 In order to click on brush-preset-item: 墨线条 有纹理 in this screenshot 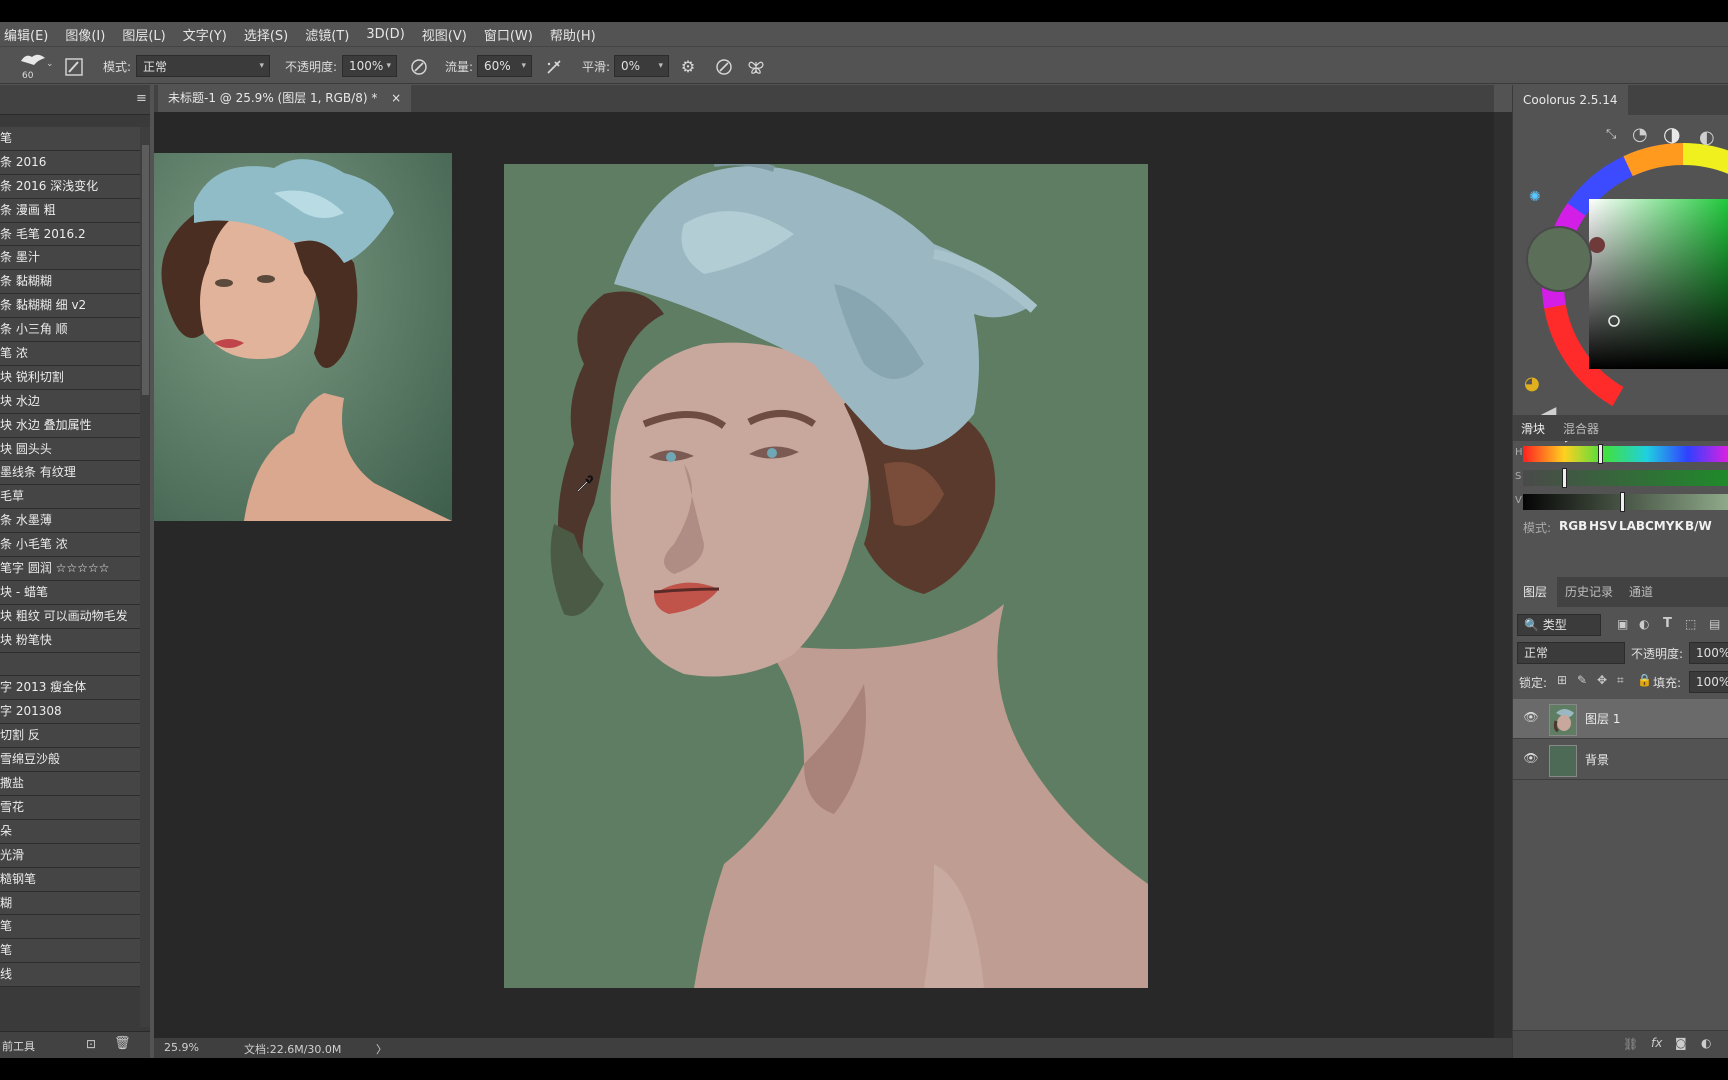, I will do `click(70, 473)`.